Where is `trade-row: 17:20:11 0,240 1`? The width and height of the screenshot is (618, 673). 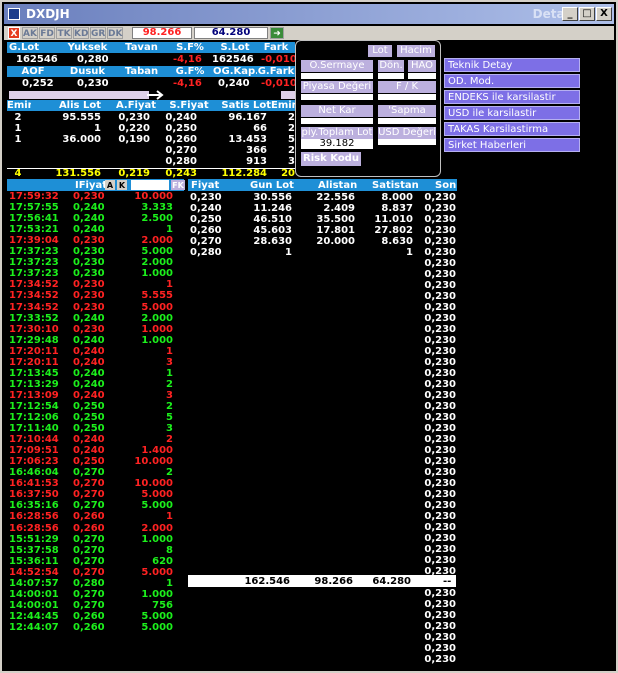
trade-row: 17:20:11 0,240 1 is located at coordinates (99, 351).